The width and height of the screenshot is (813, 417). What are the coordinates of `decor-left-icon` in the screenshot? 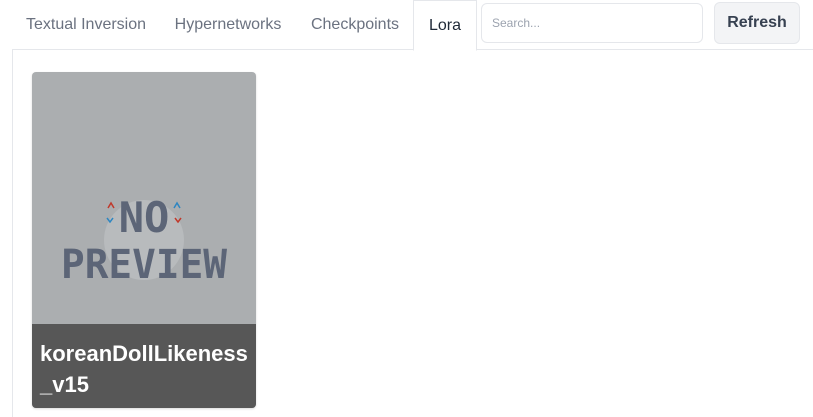 It's located at (111, 205).